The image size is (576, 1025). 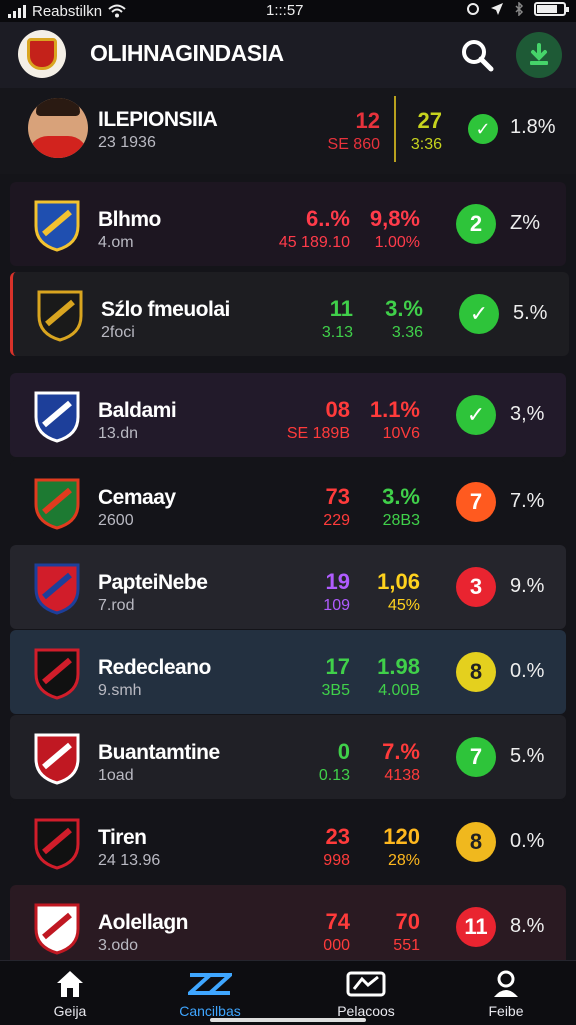 I want to click on team-row: Buantamtine 1oad 0 0.13 7.% 4138 7 5.%, so click(x=288, y=757).